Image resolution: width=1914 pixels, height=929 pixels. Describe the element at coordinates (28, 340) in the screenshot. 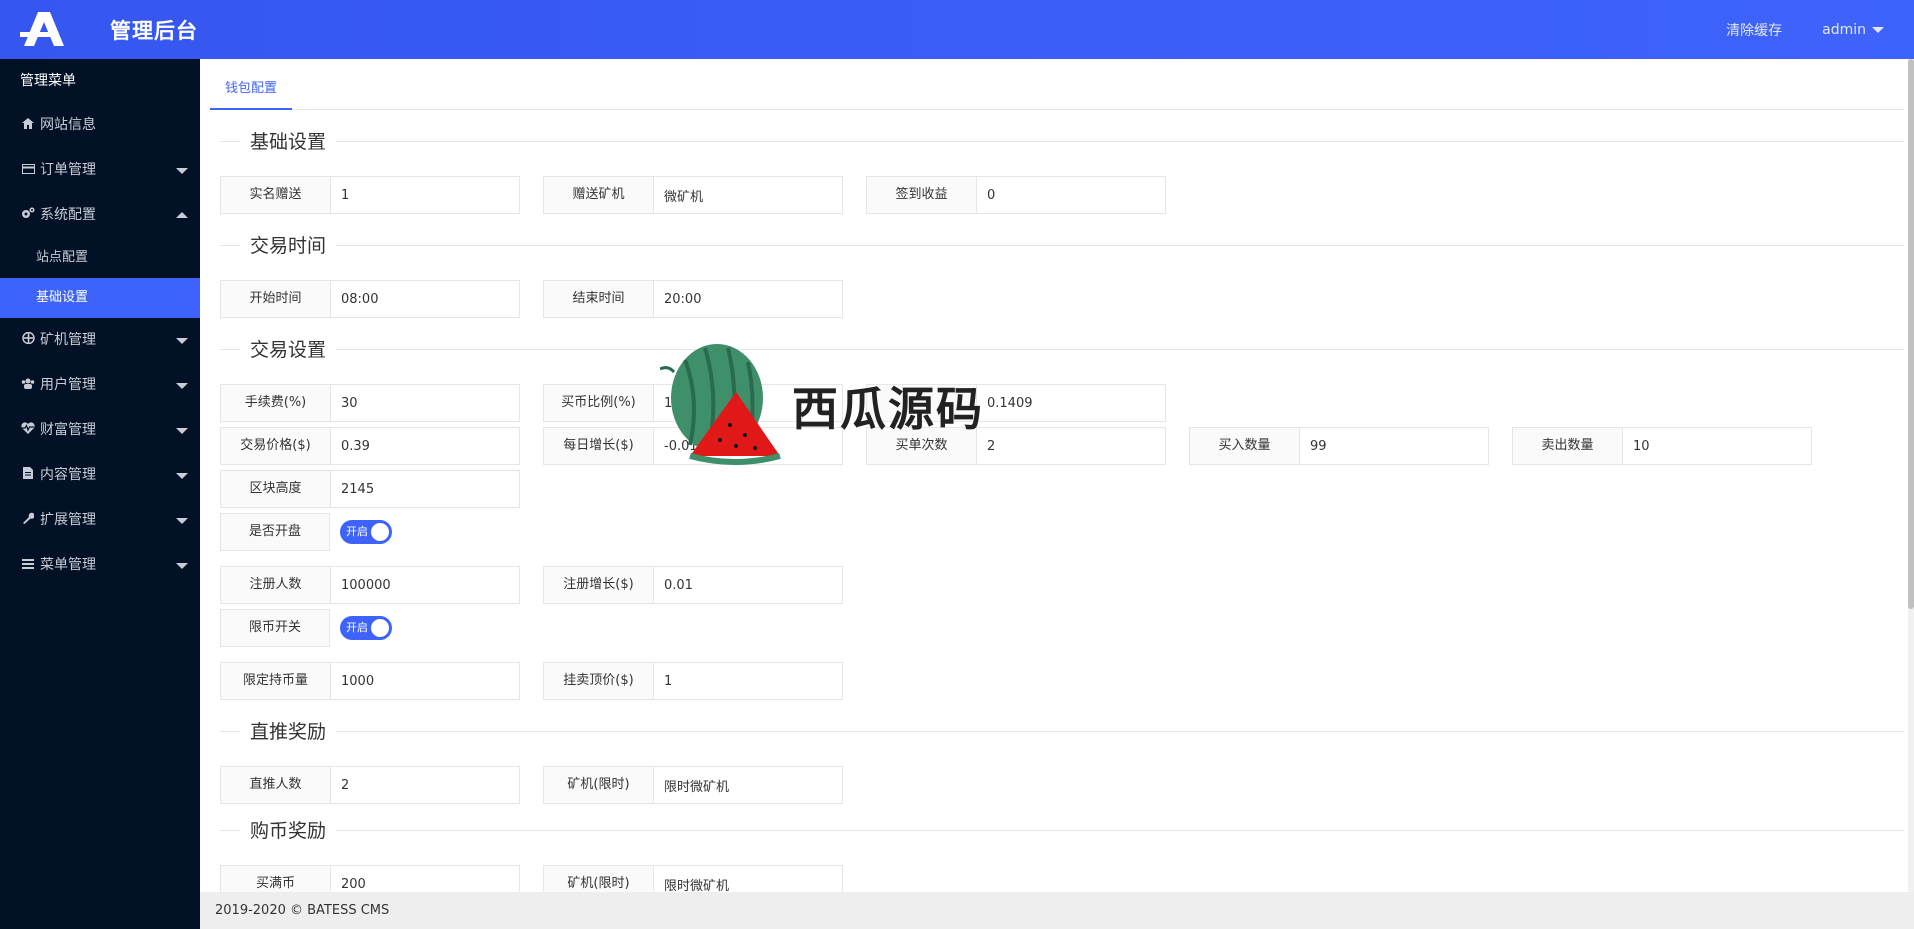

I see `ship-icon` at that location.